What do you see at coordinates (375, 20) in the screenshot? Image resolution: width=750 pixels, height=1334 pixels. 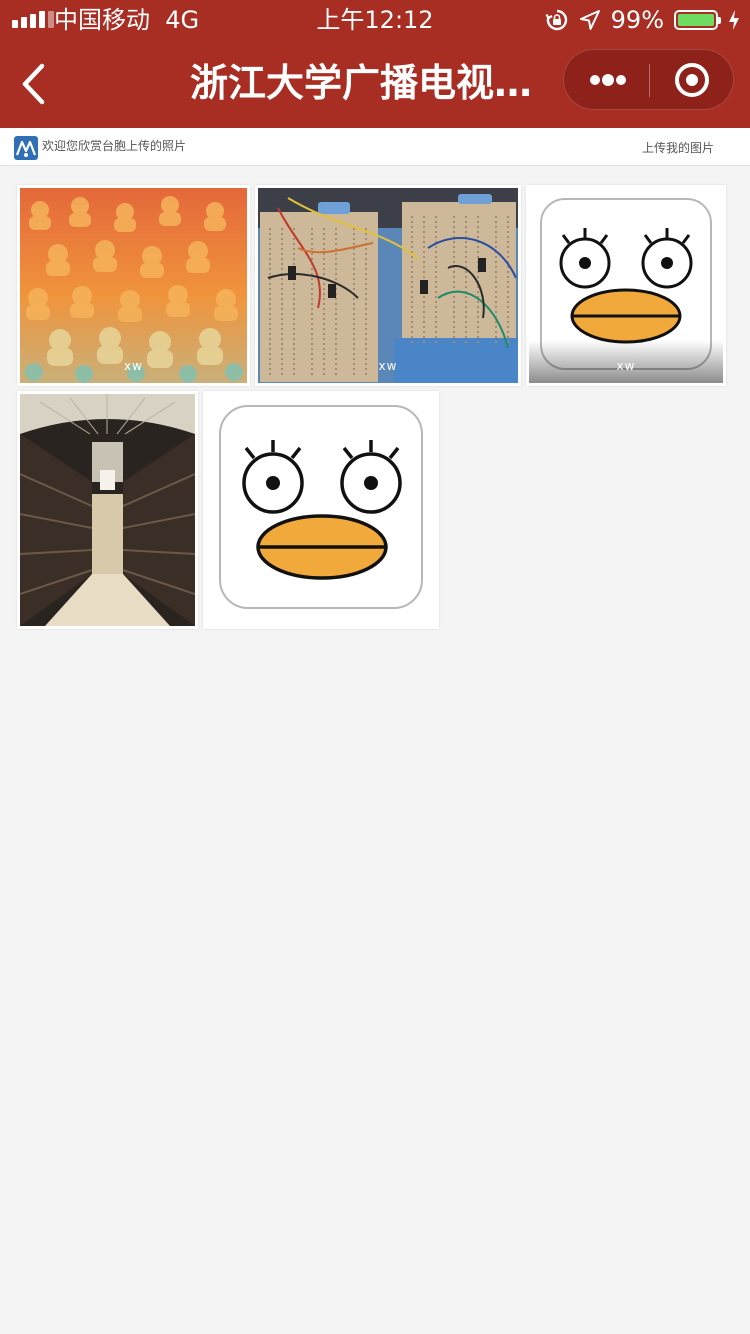 I see `status-bar: 中国移动 4G 上午12:12 99%` at bounding box center [375, 20].